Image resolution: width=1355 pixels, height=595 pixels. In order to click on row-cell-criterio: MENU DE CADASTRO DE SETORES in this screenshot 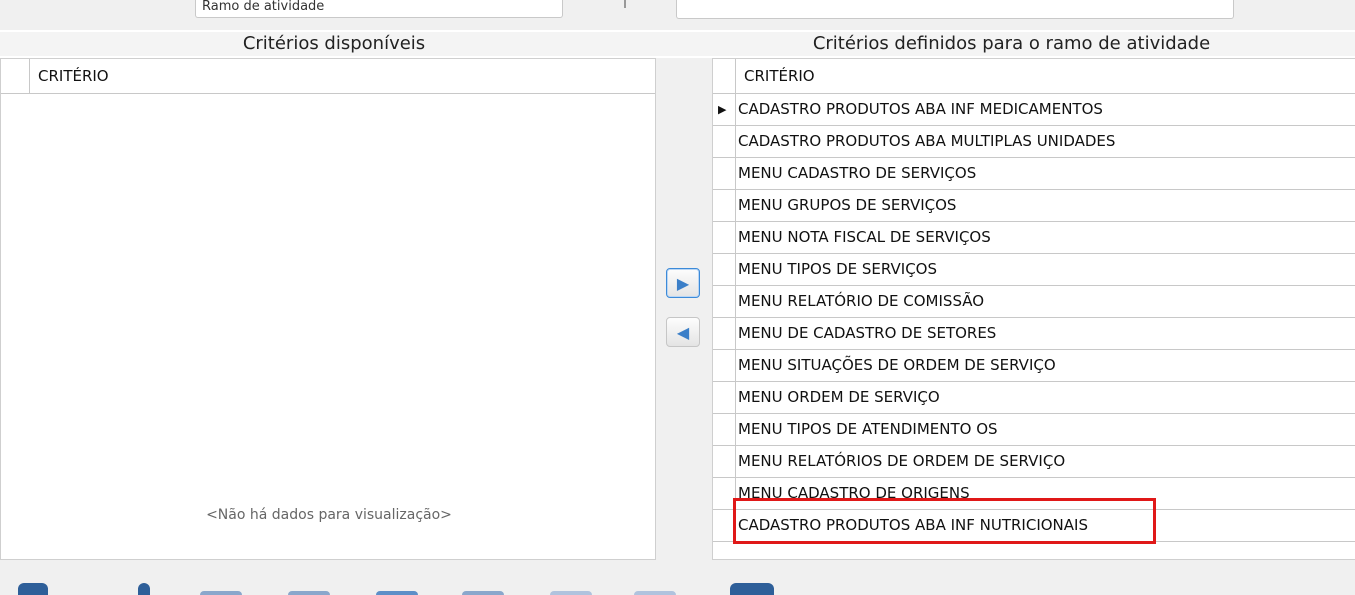, I will do `click(866, 333)`.